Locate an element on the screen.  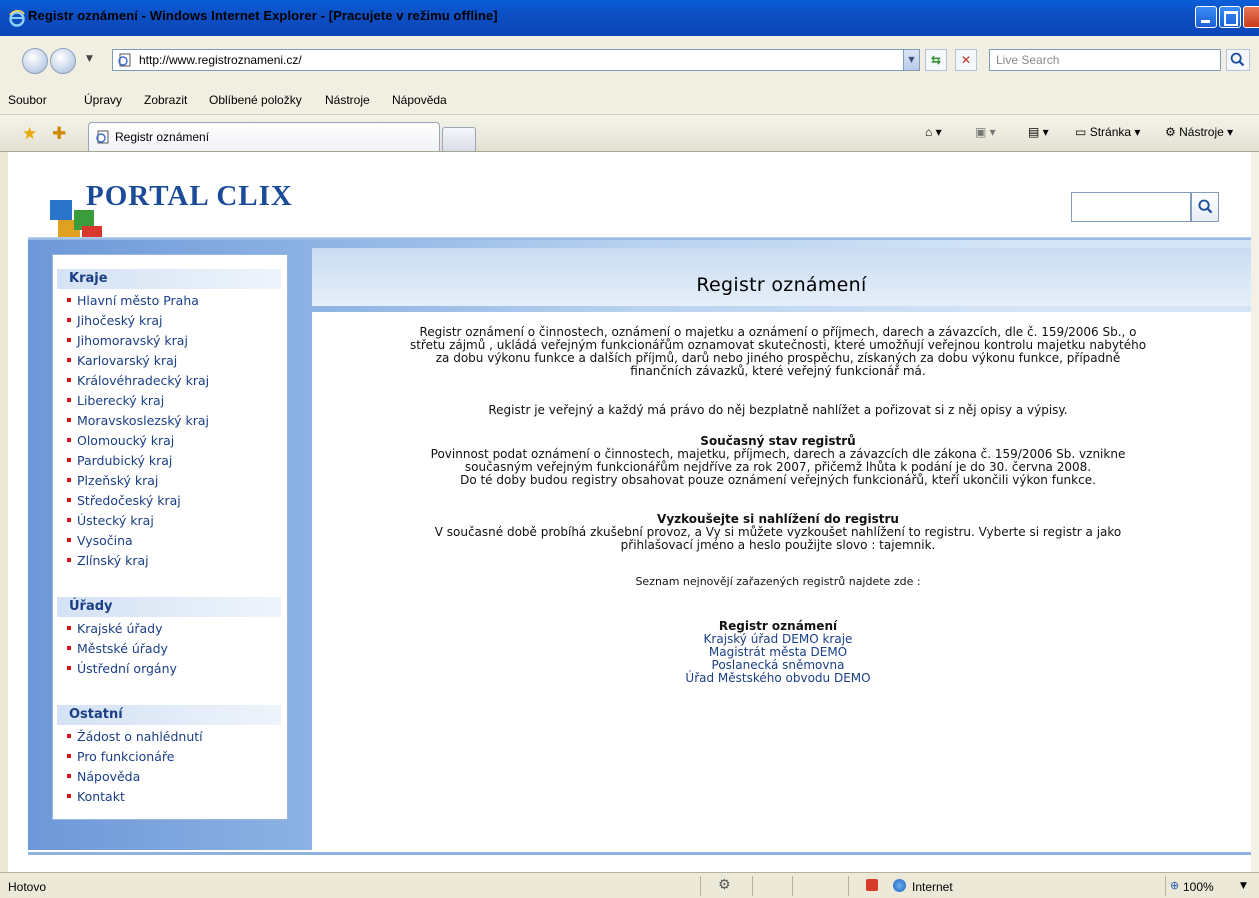
url-text: http://www.registroznameni.cz/ is located at coordinates (220, 60).